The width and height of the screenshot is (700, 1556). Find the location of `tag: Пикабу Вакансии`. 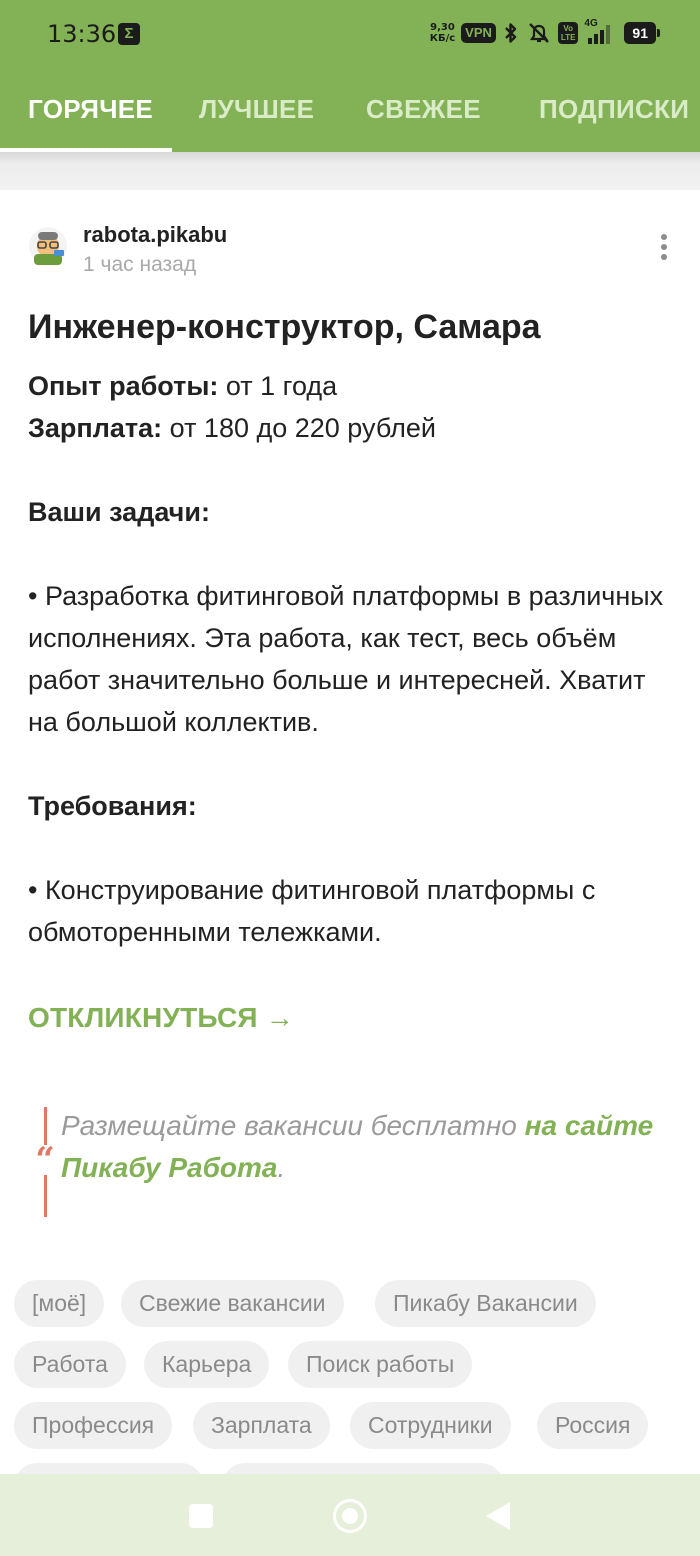

tag: Пикабу Вакансии is located at coordinates (485, 1303).